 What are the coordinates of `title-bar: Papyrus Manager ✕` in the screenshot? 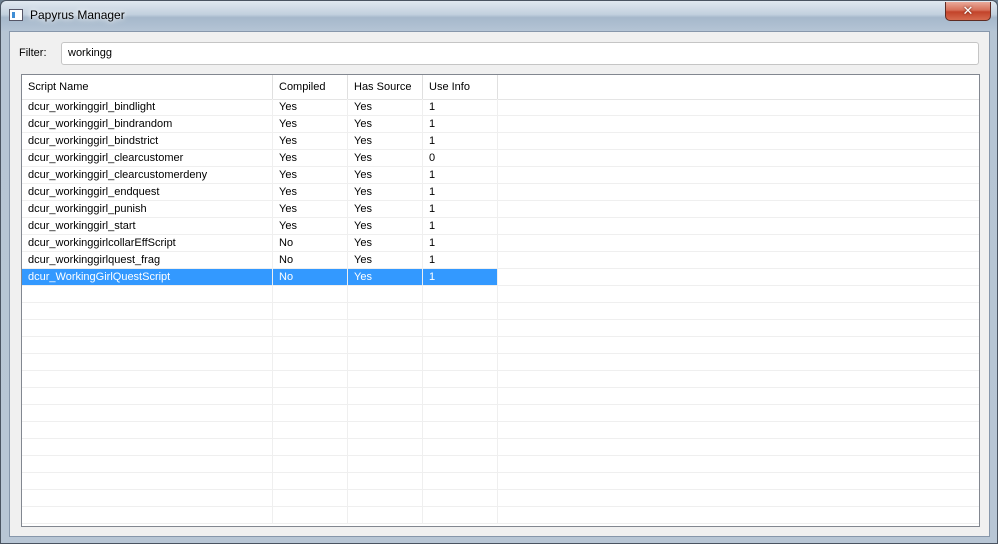 It's located at (499, 16).